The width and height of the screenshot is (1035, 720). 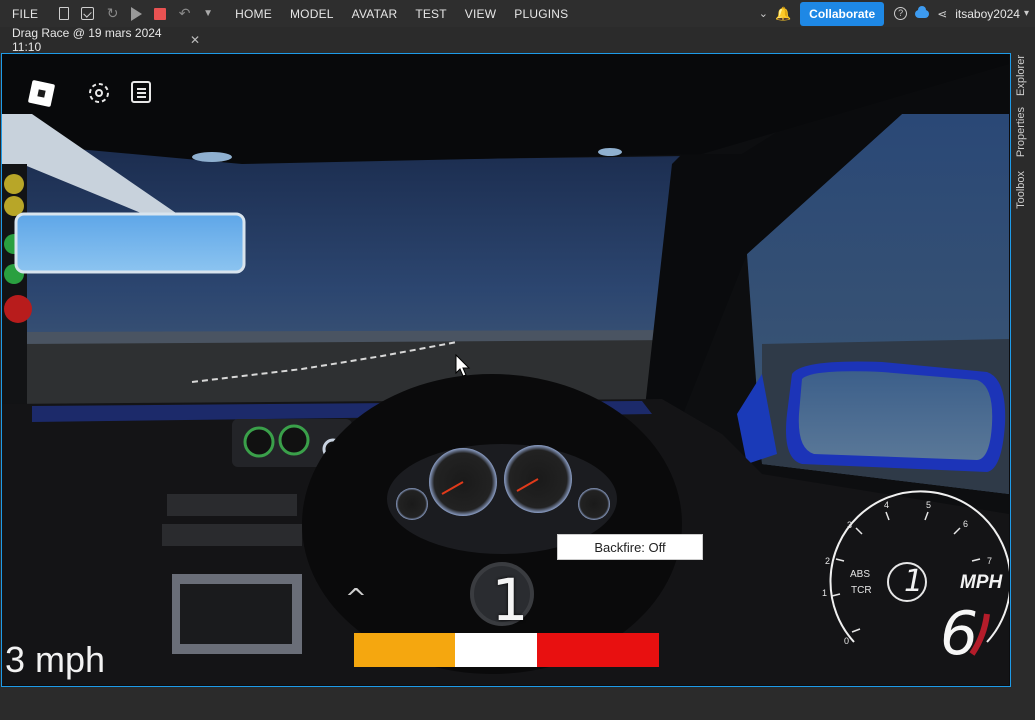 What do you see at coordinates (87, 40) in the screenshot?
I see `document-tab-title: Drag Race @ 19 mars 2024 11:10` at bounding box center [87, 40].